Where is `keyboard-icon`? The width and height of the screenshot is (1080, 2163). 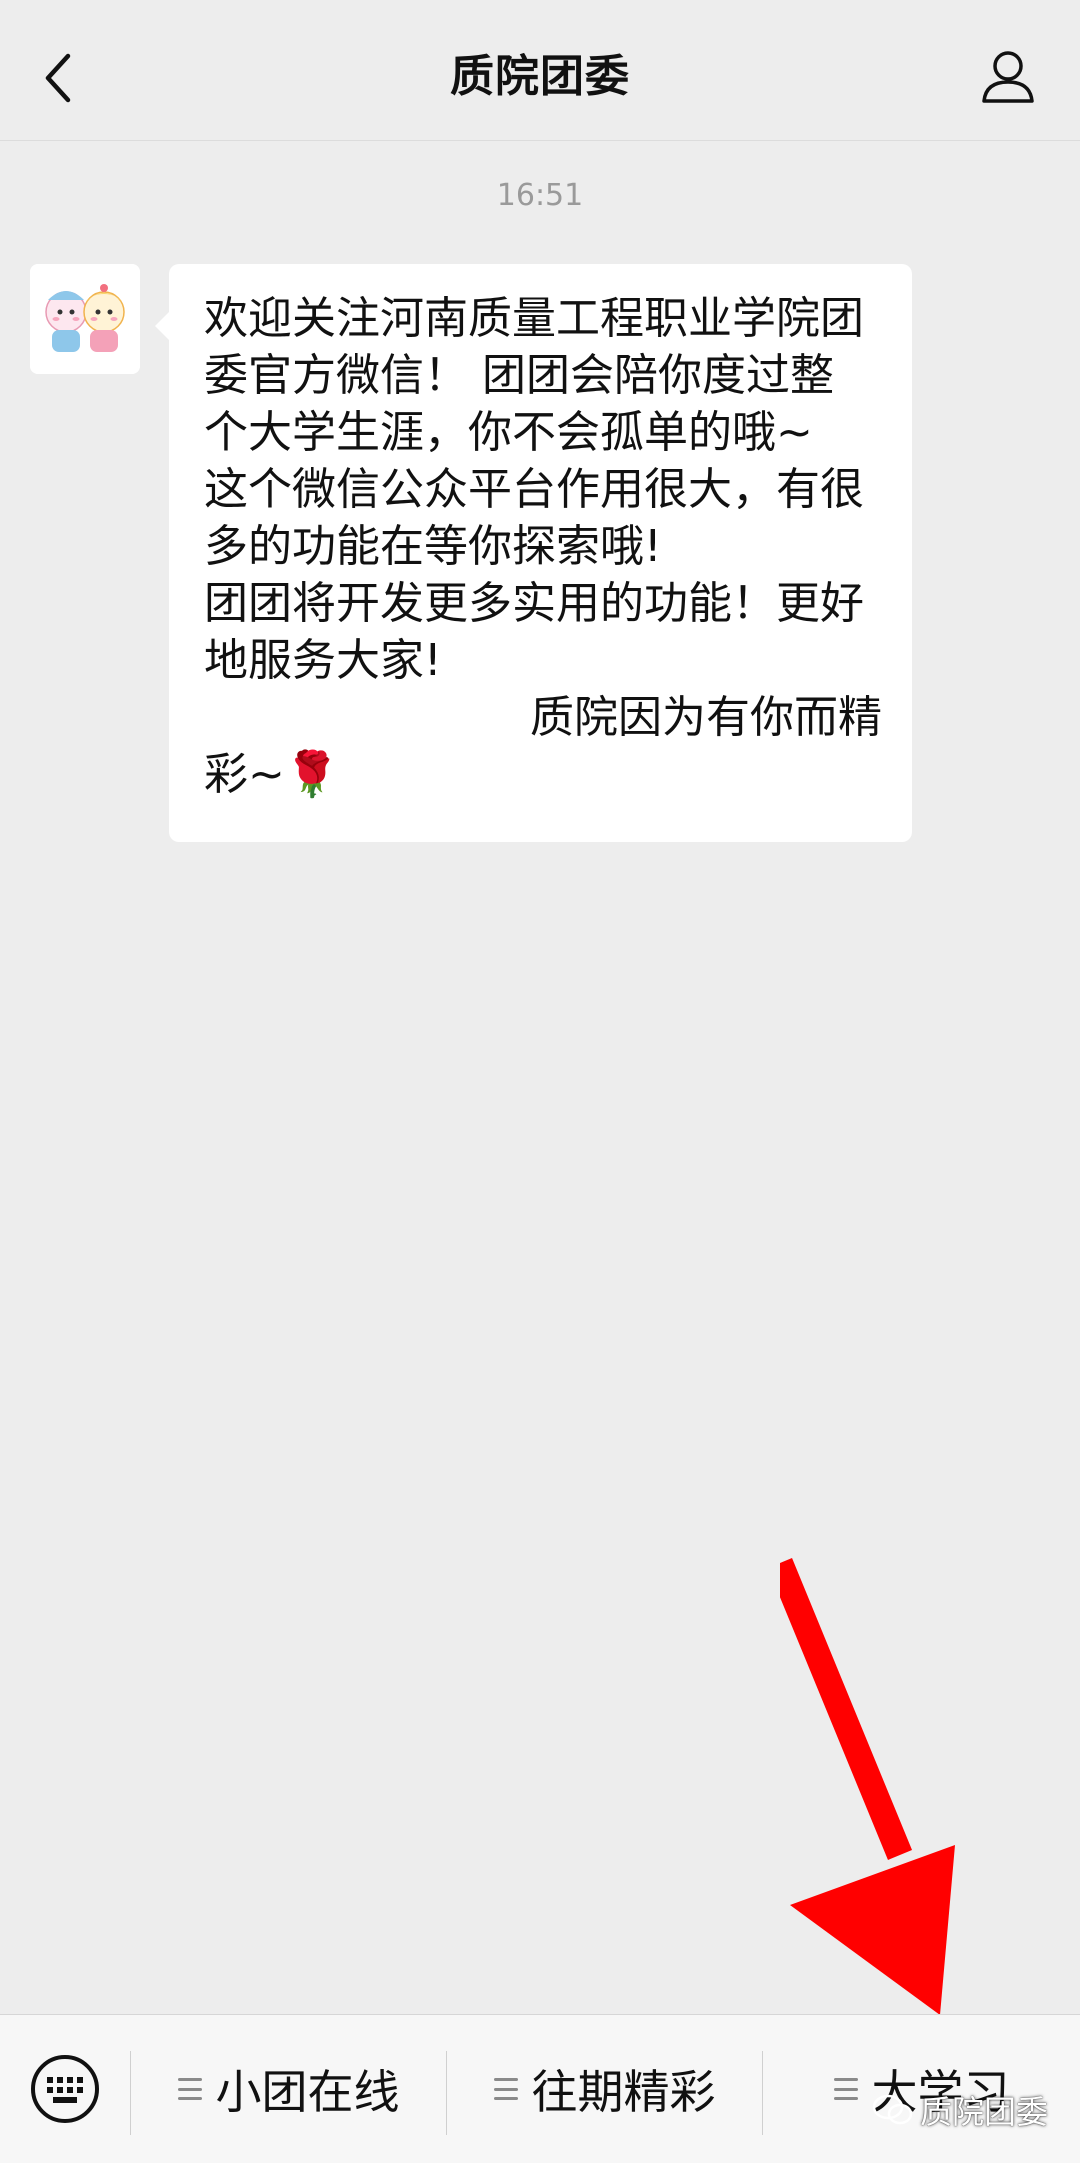 keyboard-icon is located at coordinates (65, 2089).